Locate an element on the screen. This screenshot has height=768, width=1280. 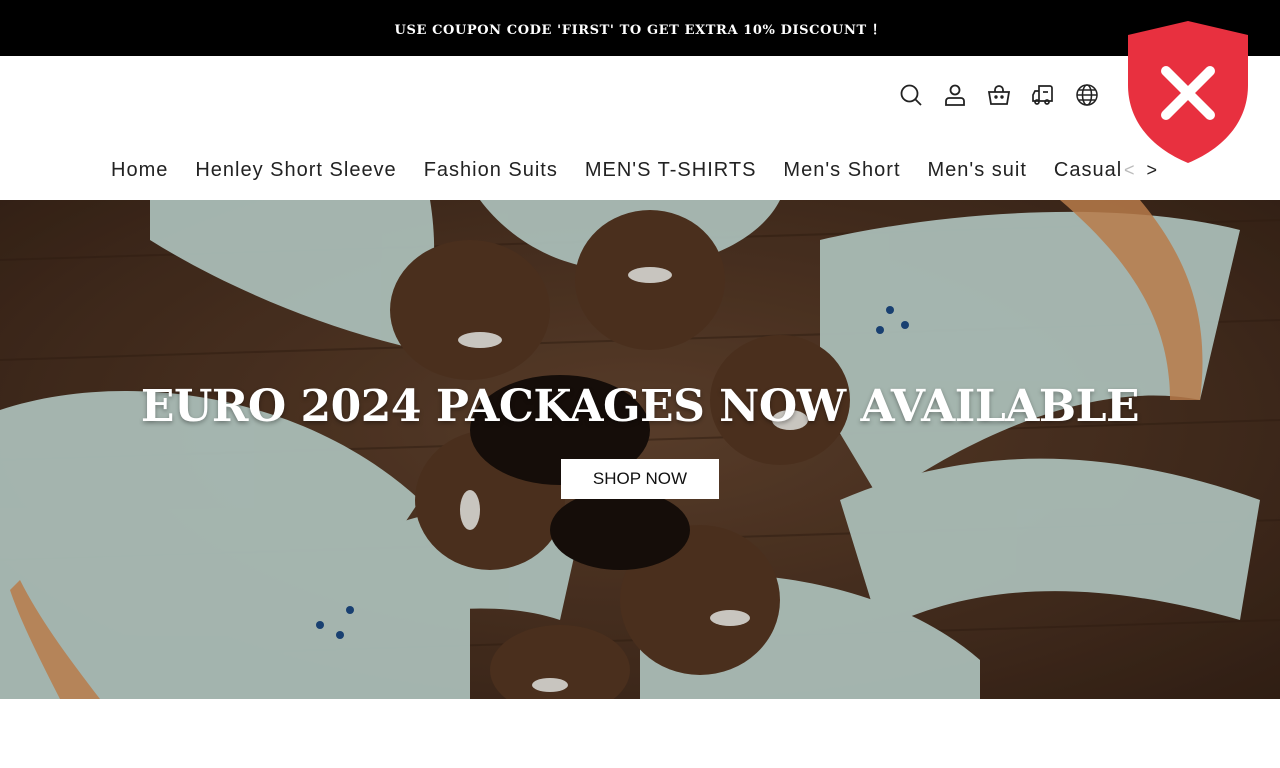
nav-item-mens-t-shirts: MEN'S T-SHIRTS is located at coordinates (671, 170).